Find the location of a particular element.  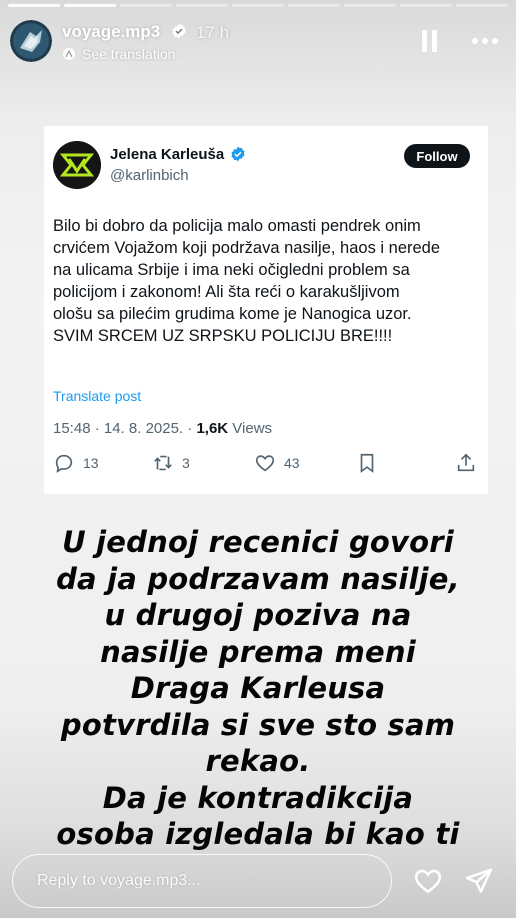

tweet-actions: 13 3 43 is located at coordinates (265, 463).